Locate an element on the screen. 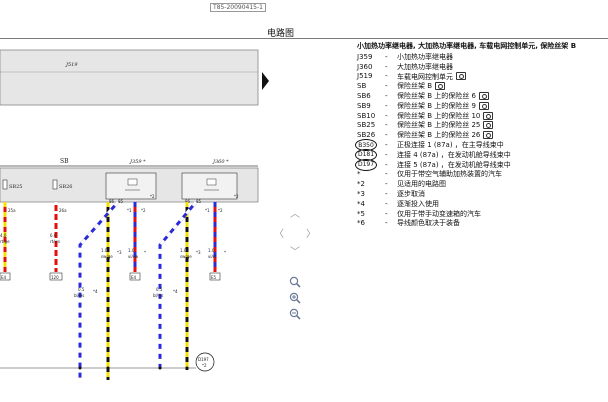 The height and width of the screenshot is (402, 608). legend-row: J519 - 车载电网控制单元 is located at coordinates (482, 77).